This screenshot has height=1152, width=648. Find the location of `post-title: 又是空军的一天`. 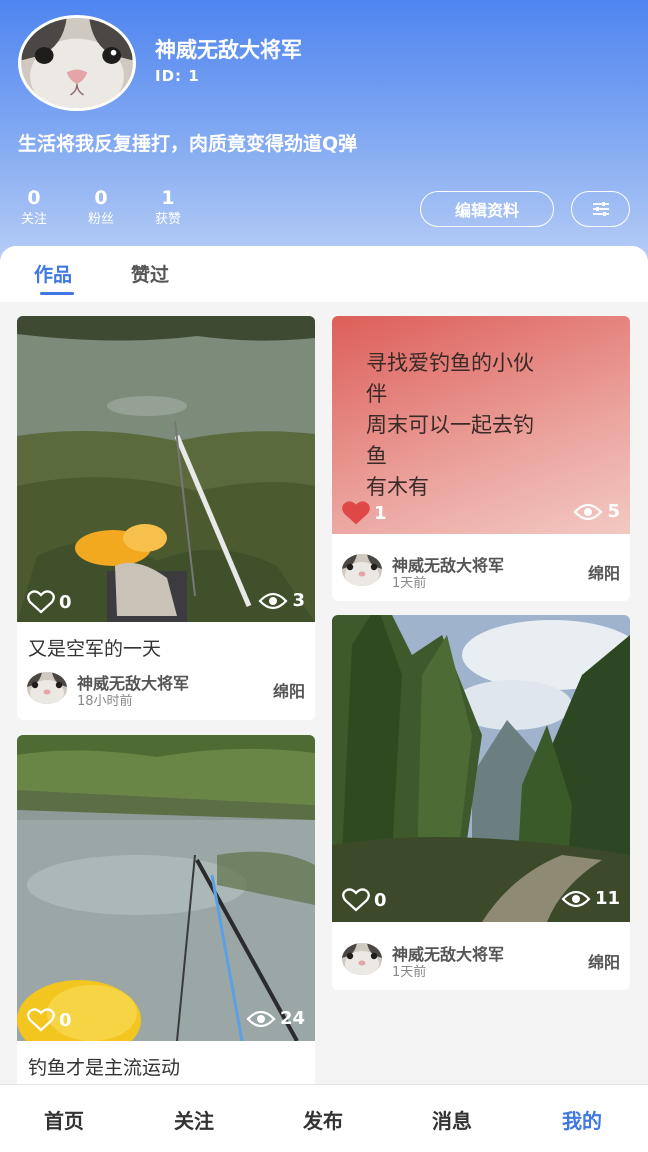

post-title: 又是空军的一天 is located at coordinates (95, 649).